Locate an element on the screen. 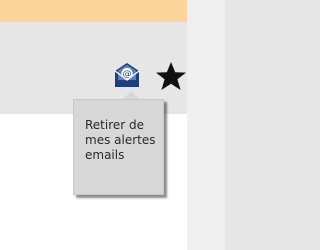 Image resolution: width=320 pixels, height=250 pixels. favorite-button is located at coordinates (171, 77).